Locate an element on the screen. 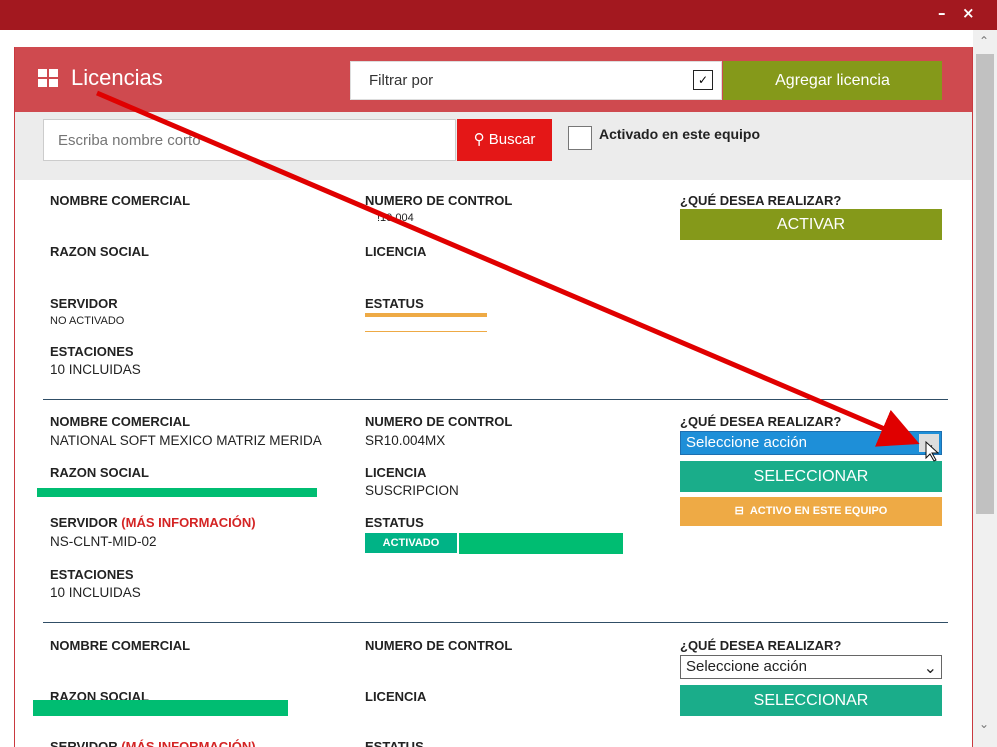  status-underline is located at coordinates (426, 331).